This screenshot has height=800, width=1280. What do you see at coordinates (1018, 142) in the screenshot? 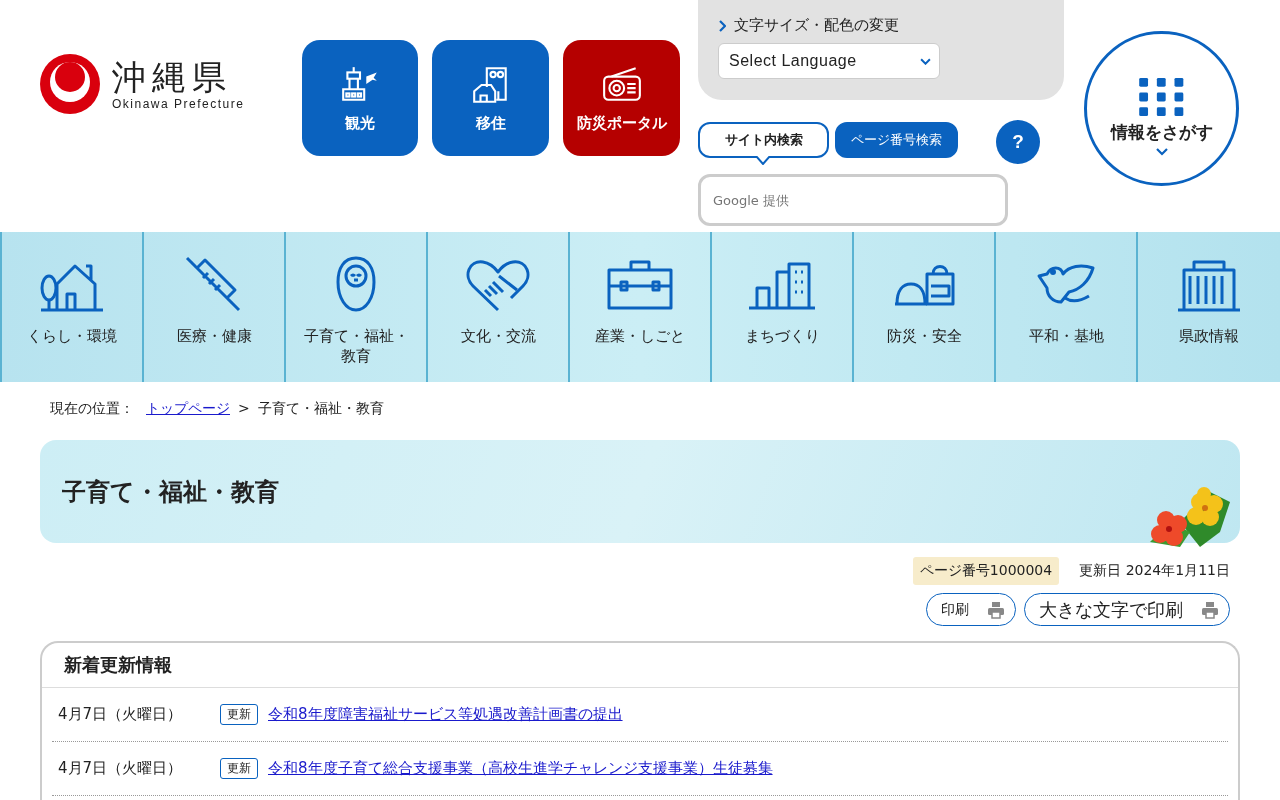
I see `help-button: ?` at bounding box center [1018, 142].